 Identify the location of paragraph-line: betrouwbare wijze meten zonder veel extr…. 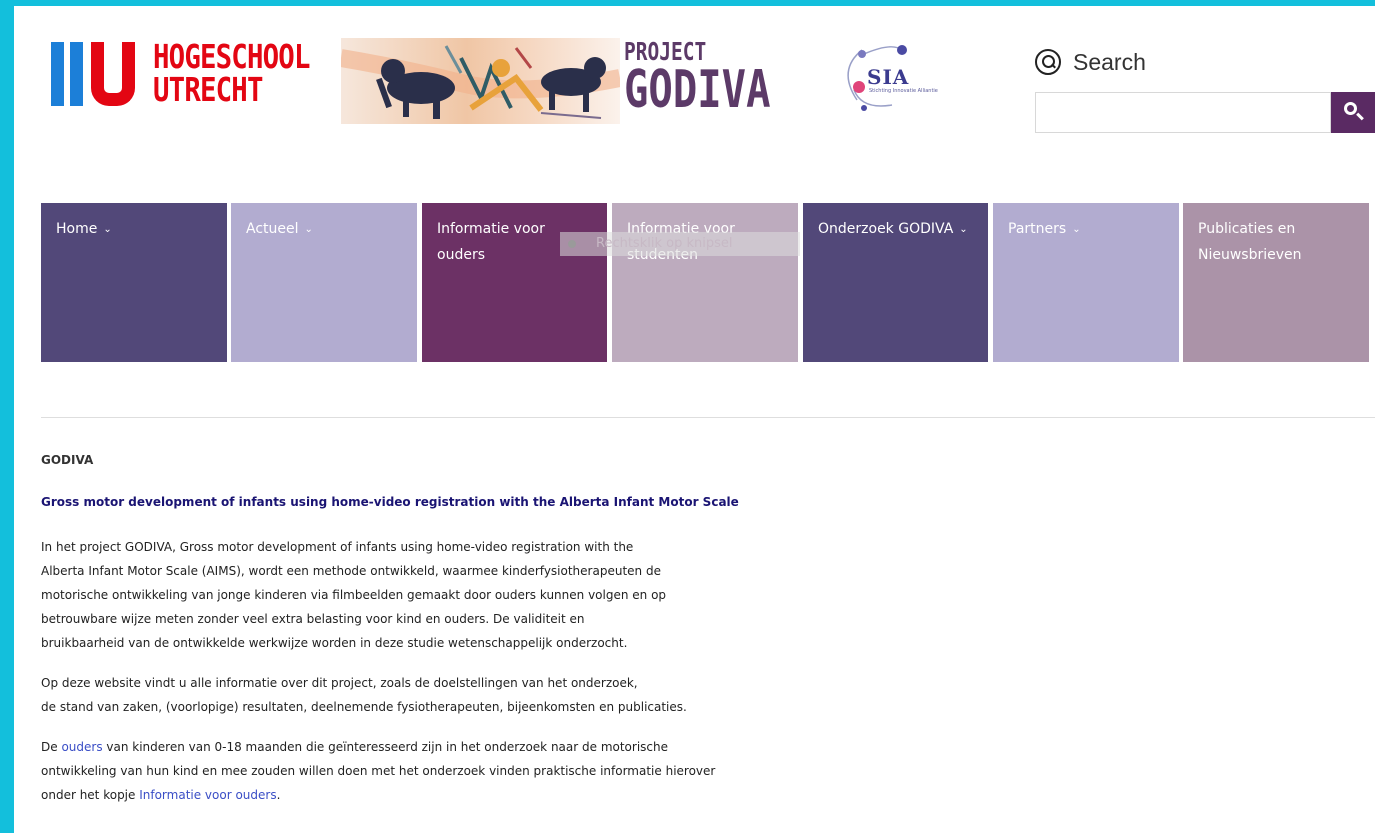
(313, 619).